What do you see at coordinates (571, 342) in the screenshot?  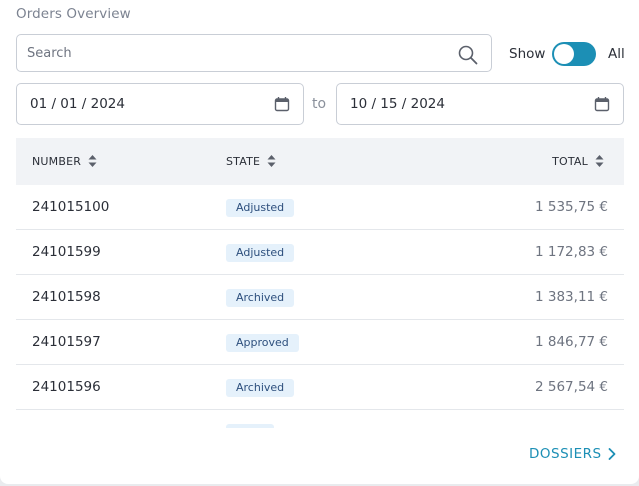 I see `order-total: 1 846,77 €` at bounding box center [571, 342].